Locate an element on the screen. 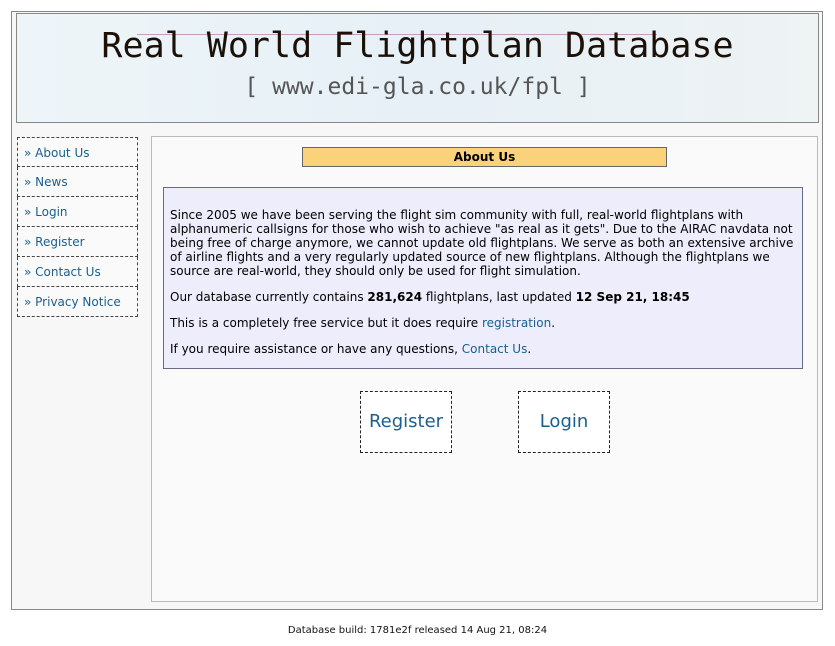 Image resolution: width=835 pixels, height=646 pixels. last-updated: 12 Sep 21, 18:45 is located at coordinates (632, 297).